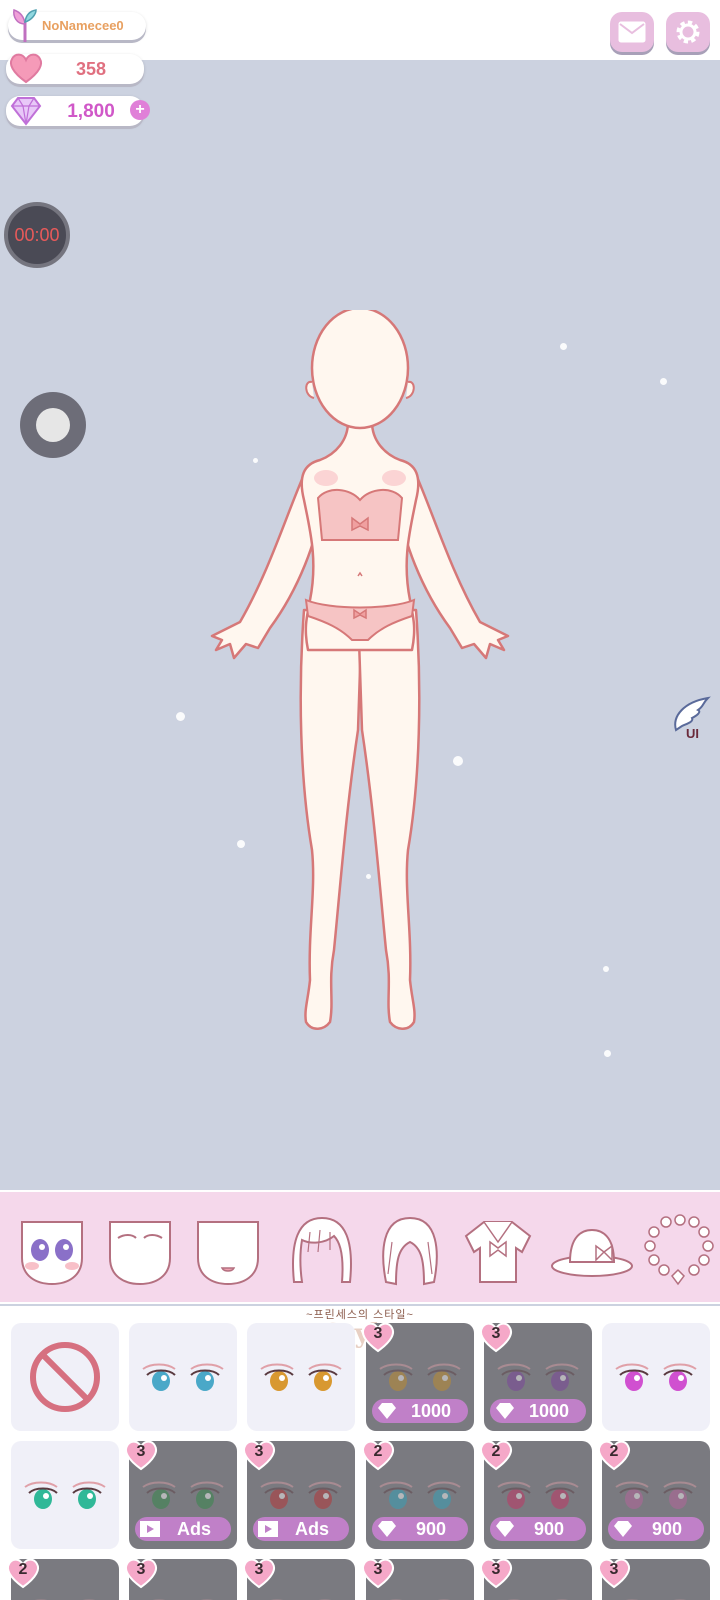 The image size is (720, 1600). What do you see at coordinates (62, 1579) in the screenshot?
I see `item-eyes: 2` at bounding box center [62, 1579].